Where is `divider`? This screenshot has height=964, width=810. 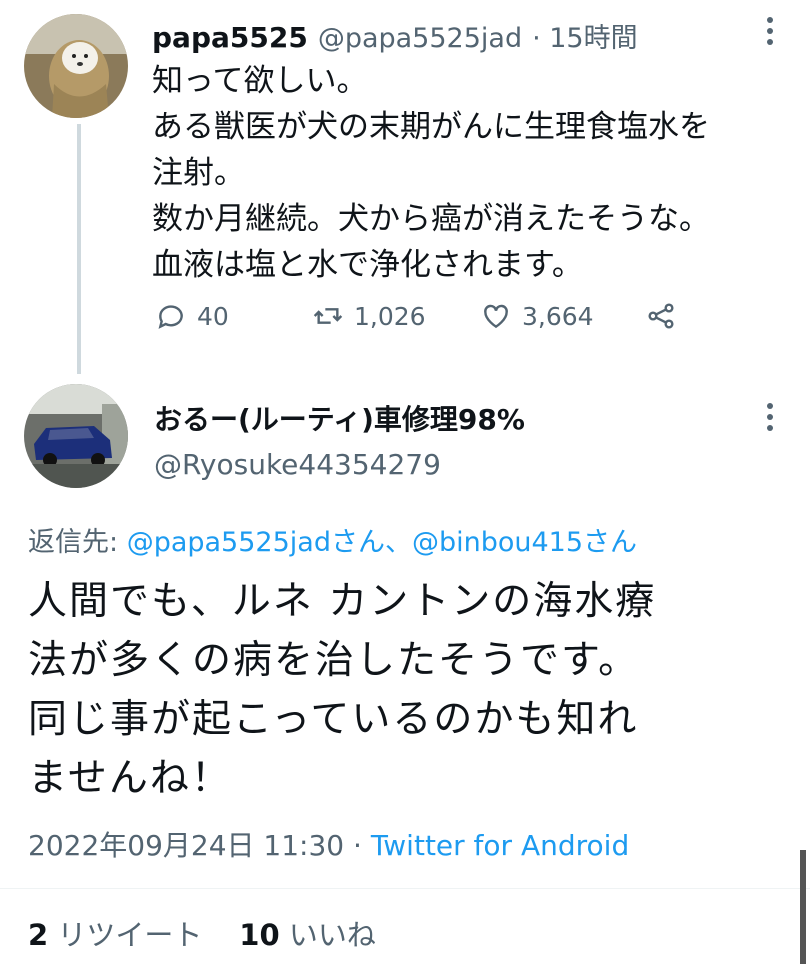 divider is located at coordinates (405, 888).